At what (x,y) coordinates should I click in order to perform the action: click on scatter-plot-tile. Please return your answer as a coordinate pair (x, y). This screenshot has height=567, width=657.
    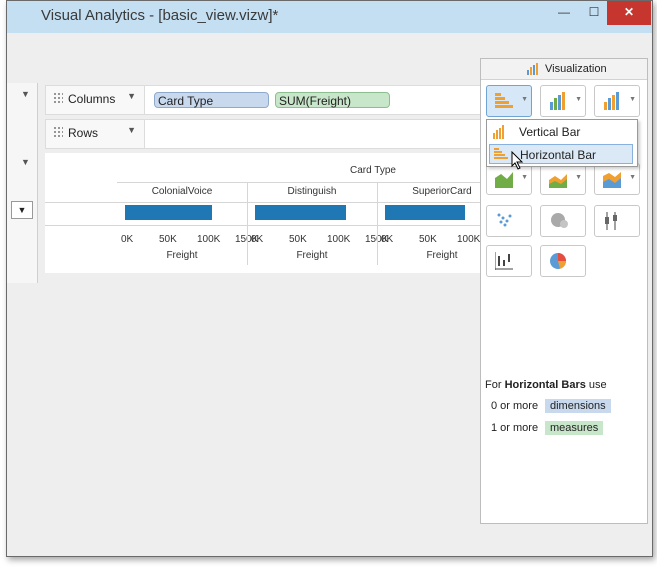
    Looking at the image, I should click on (509, 221).